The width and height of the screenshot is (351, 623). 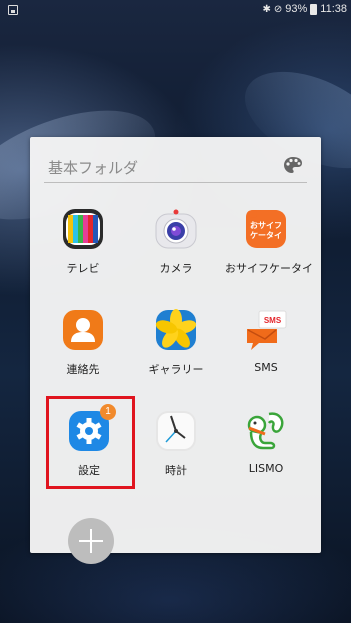 What do you see at coordinates (266, 367) in the screenshot?
I see `app-label: SMS` at bounding box center [266, 367].